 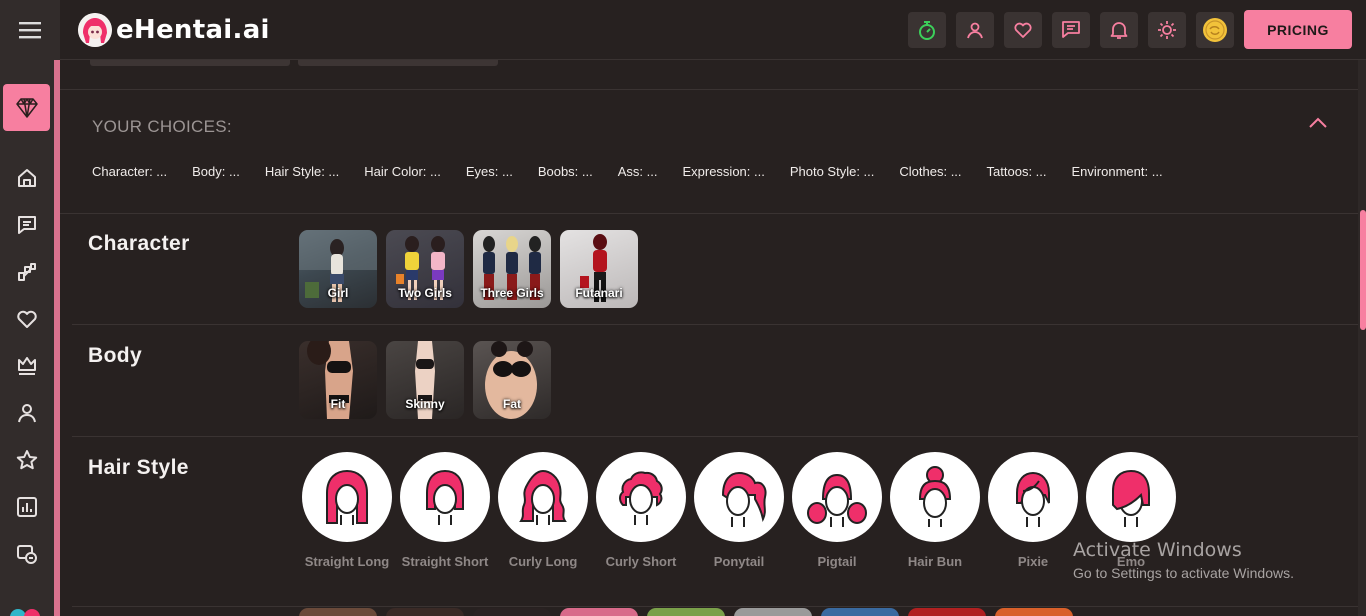 I want to click on sidebar-item-profile, so click(x=27, y=413).